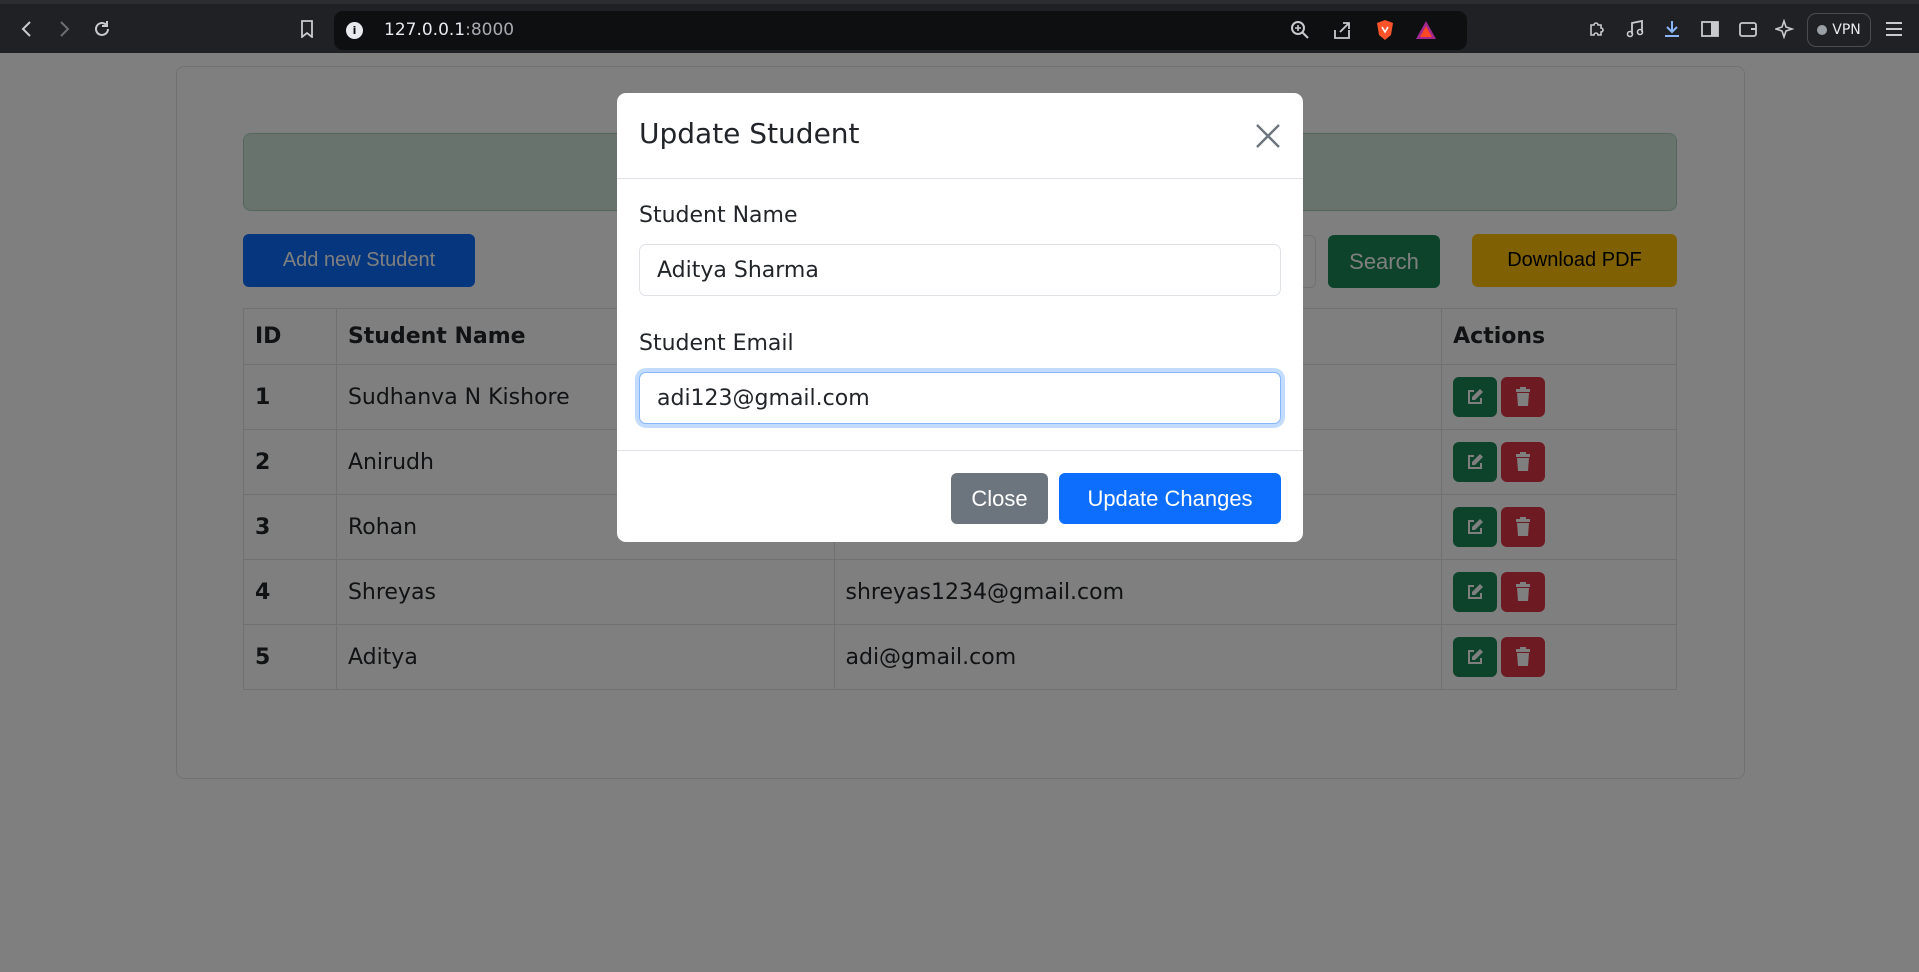  What do you see at coordinates (960, 136) in the screenshot?
I see `modal-header: Update Student` at bounding box center [960, 136].